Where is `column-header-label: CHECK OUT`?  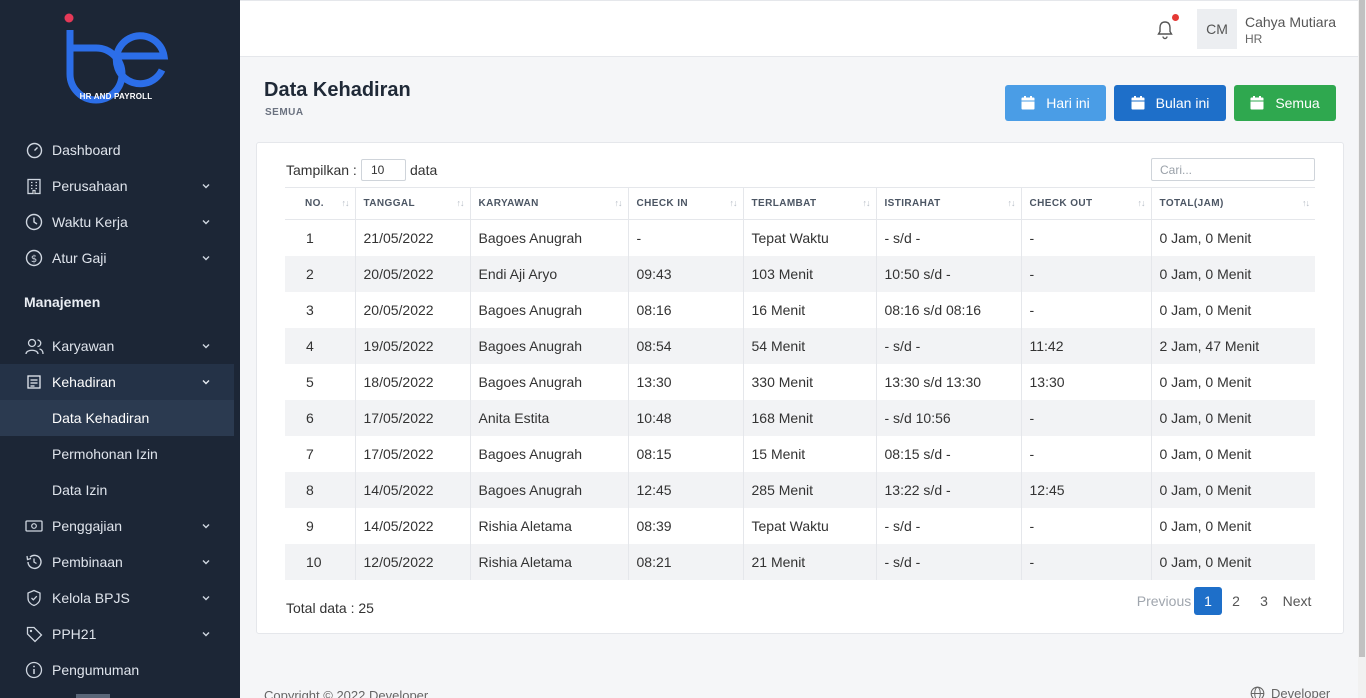 column-header-label: CHECK OUT is located at coordinates (1061, 203).